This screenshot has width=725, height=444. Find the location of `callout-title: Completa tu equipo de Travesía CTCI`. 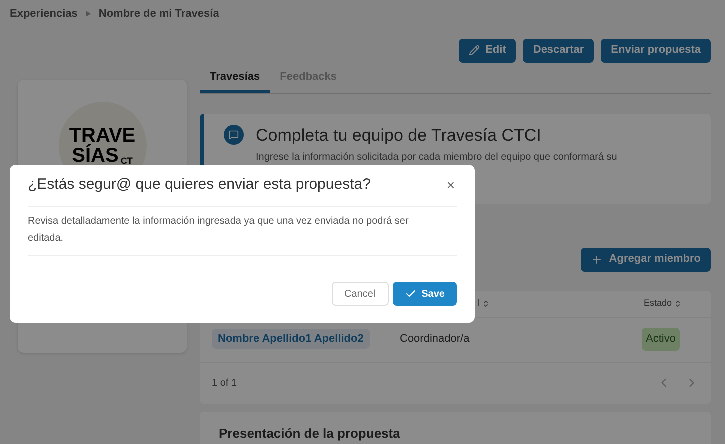

callout-title: Completa tu equipo de Travesía CTCI is located at coordinates (399, 135).